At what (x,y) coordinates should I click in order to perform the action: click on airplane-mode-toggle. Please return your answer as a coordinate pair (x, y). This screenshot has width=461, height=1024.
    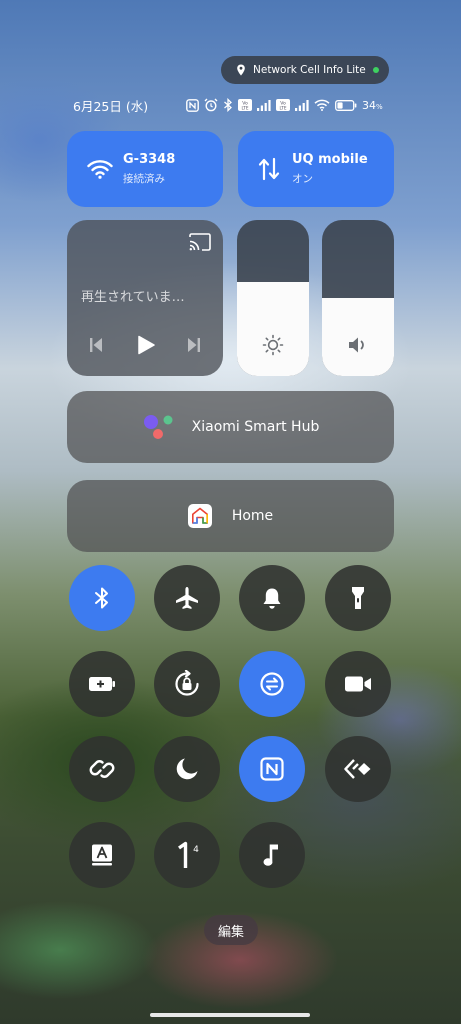
    Looking at the image, I should click on (187, 598).